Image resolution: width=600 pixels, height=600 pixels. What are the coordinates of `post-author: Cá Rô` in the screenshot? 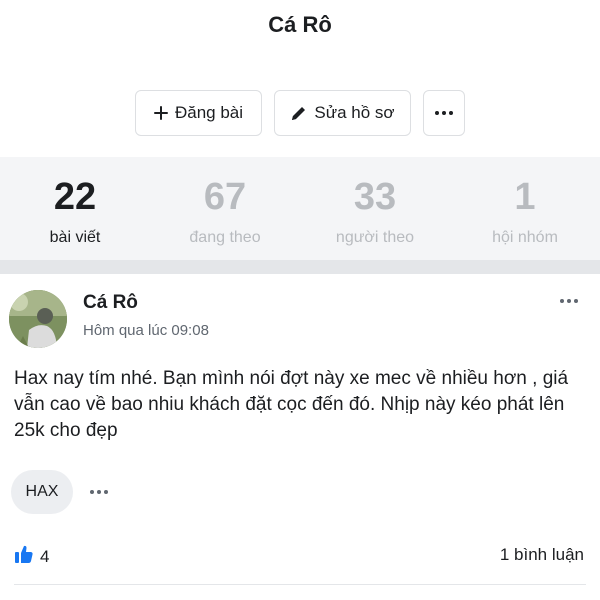 It's located at (110, 303).